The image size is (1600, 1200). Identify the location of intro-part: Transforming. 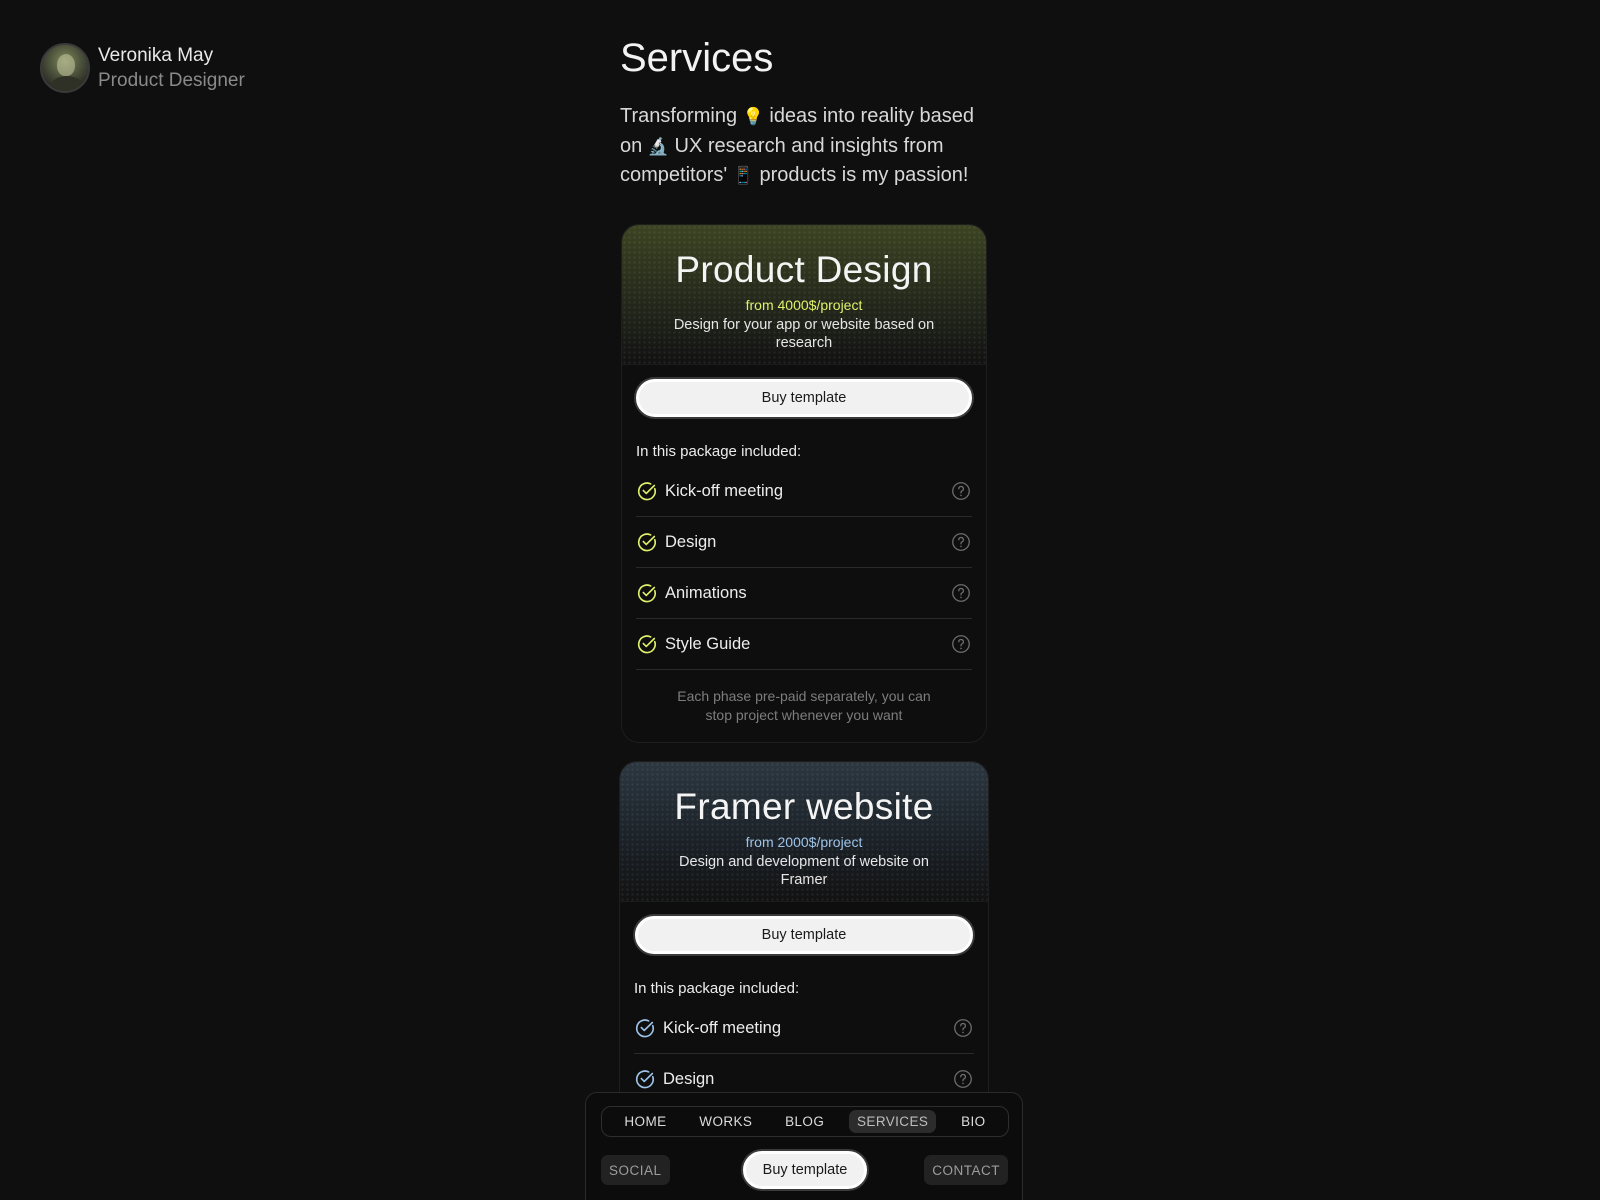
(681, 116).